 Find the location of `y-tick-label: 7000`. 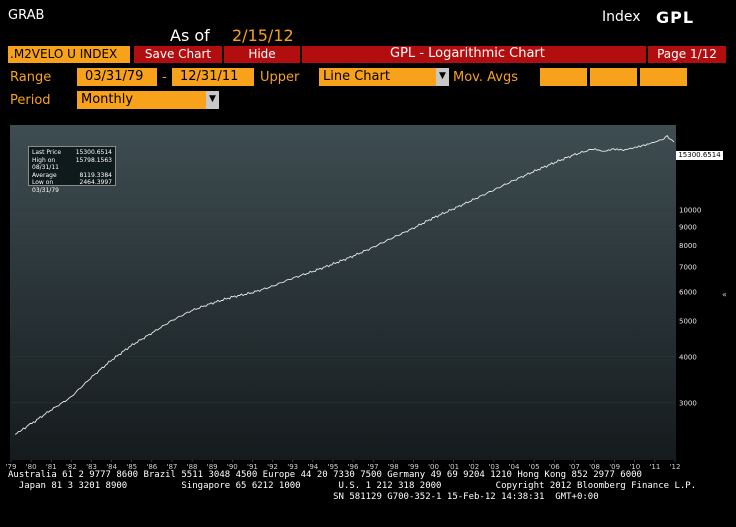

y-tick-label: 7000 is located at coordinates (688, 268).